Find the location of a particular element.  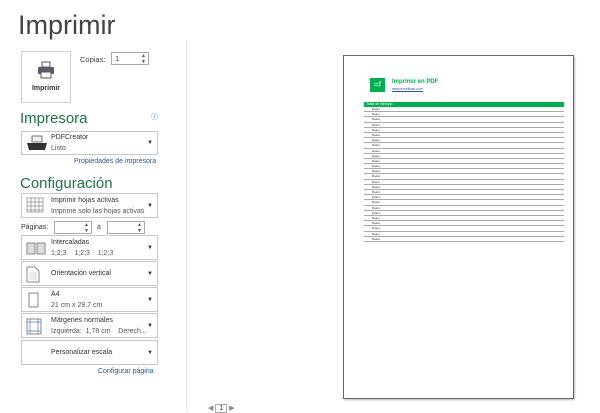

printer-properties-link: Propiedades de impresora is located at coordinates (115, 161).